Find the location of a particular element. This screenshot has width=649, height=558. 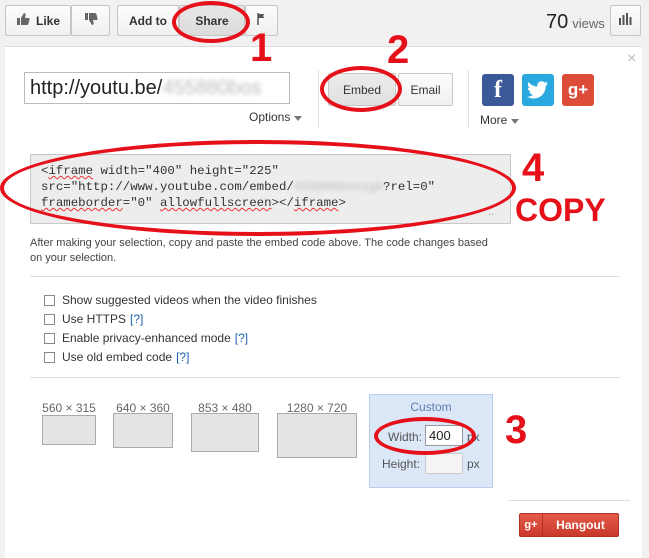

options-dropdown: Options is located at coordinates (276, 117).